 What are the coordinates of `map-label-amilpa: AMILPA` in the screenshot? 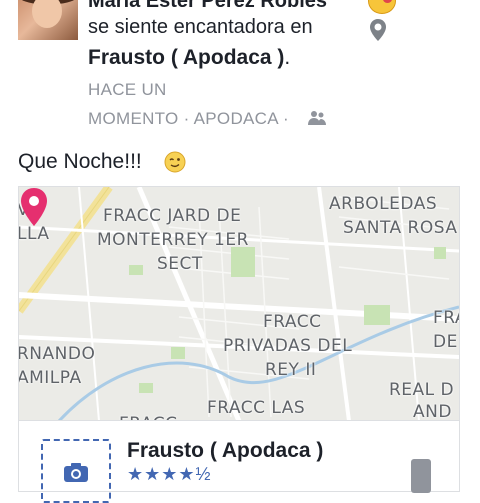 It's located at (50, 378).